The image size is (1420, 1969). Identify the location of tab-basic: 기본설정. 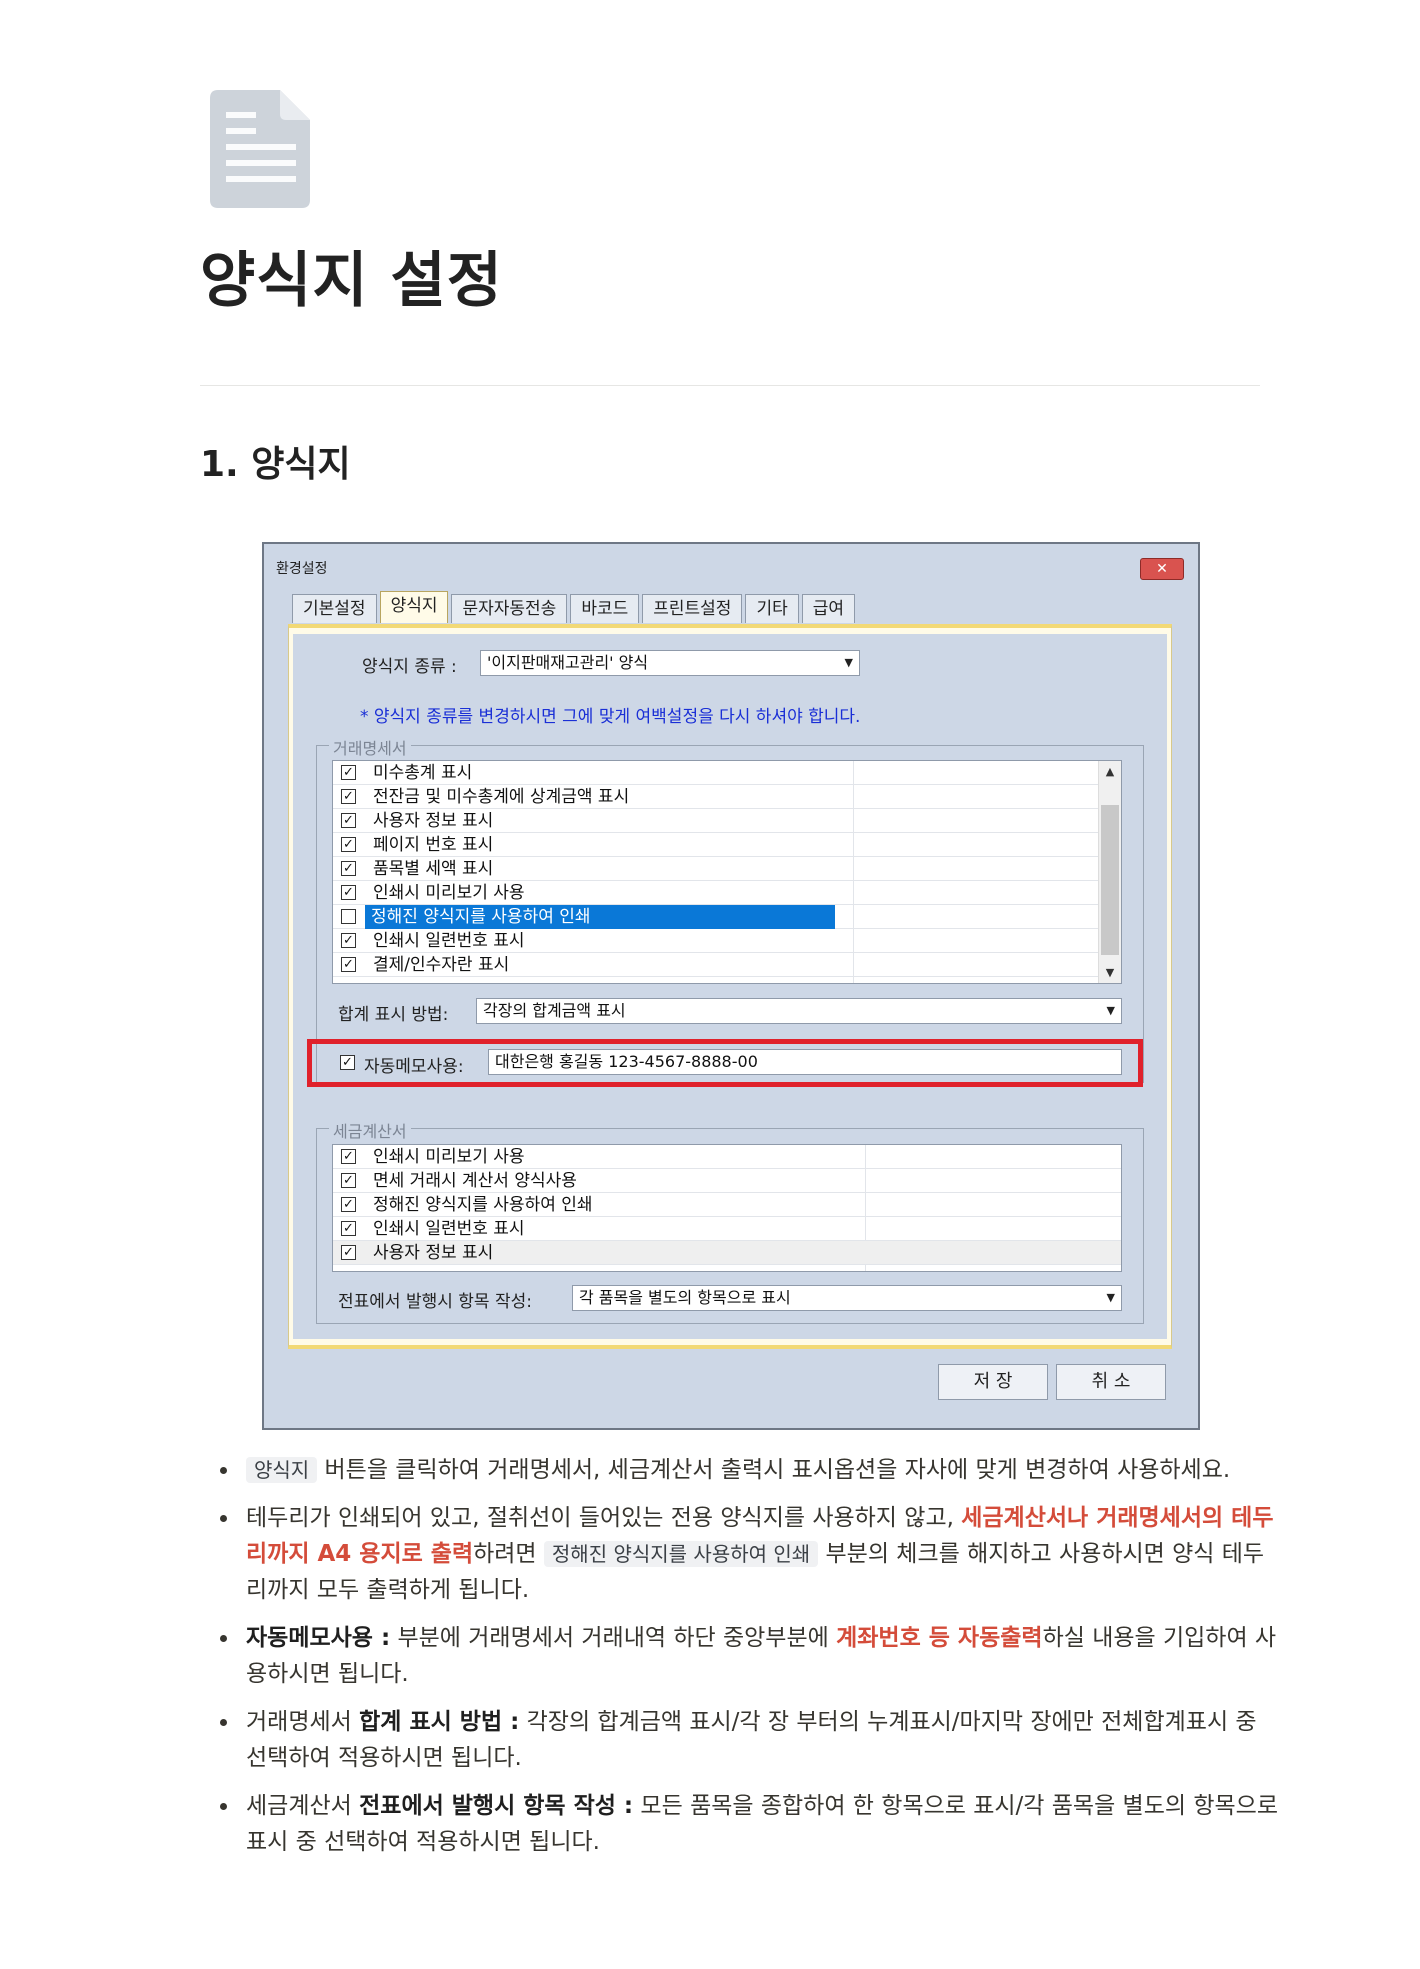
(334, 608).